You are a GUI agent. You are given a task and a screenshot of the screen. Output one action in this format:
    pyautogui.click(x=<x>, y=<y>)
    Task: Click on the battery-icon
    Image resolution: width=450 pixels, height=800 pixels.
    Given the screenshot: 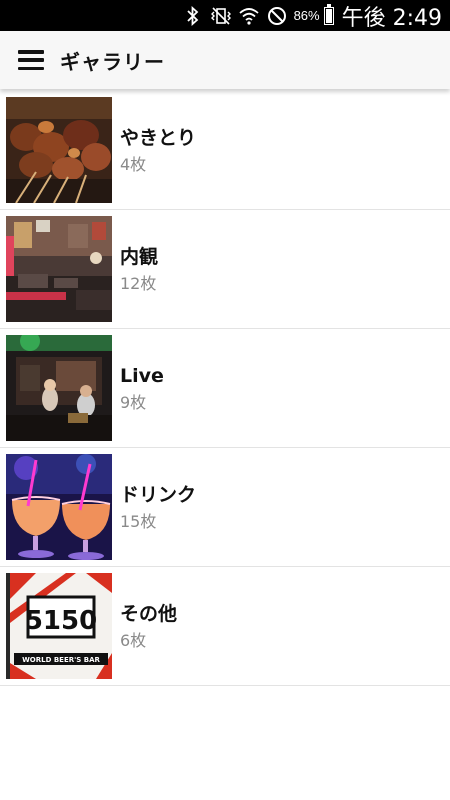 What is the action you would take?
    pyautogui.click(x=328, y=14)
    